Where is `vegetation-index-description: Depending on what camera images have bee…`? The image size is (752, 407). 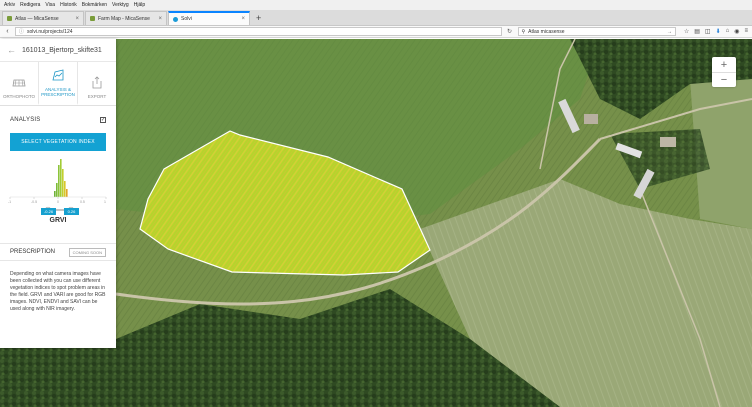 vegetation-index-description: Depending on what camera images have bee… is located at coordinates (58, 291).